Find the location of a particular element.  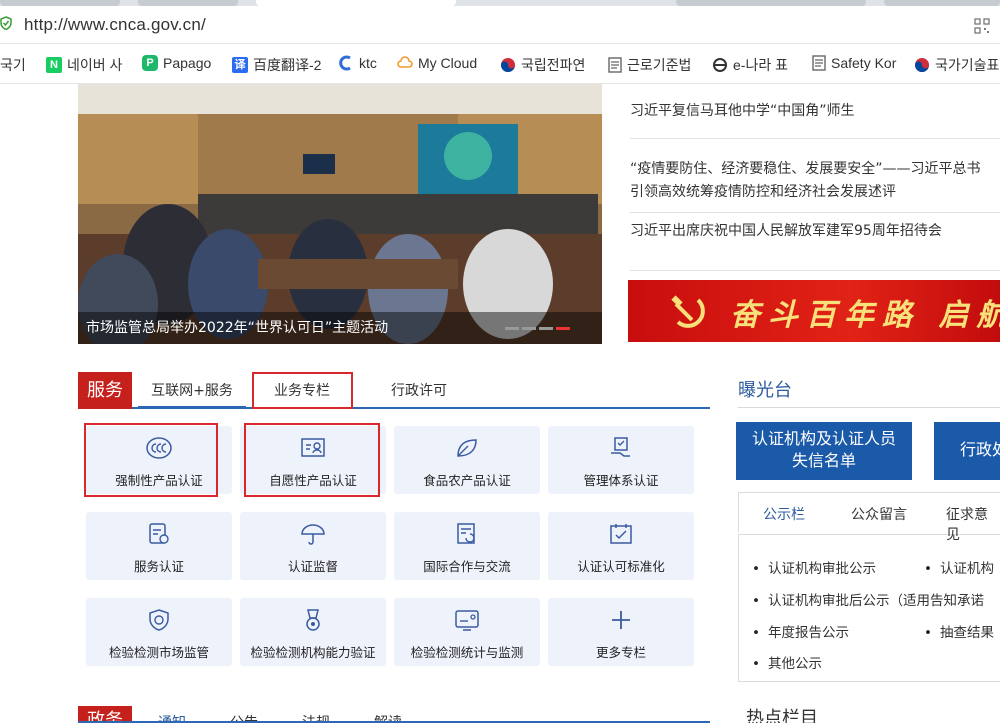

publicity-link: 认证机构审批公示 is located at coordinates (814, 567).